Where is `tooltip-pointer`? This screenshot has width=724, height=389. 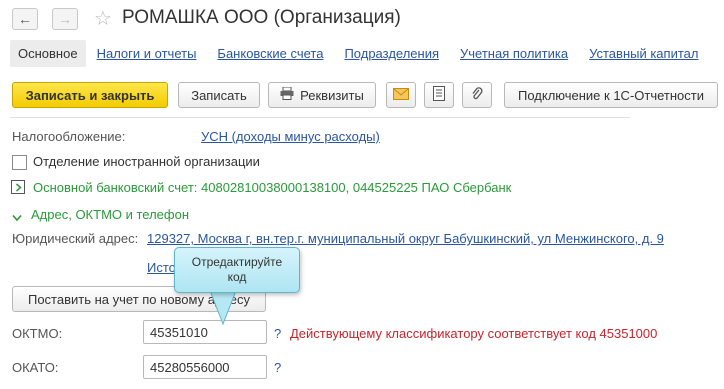
tooltip-pointer is located at coordinates (223, 307).